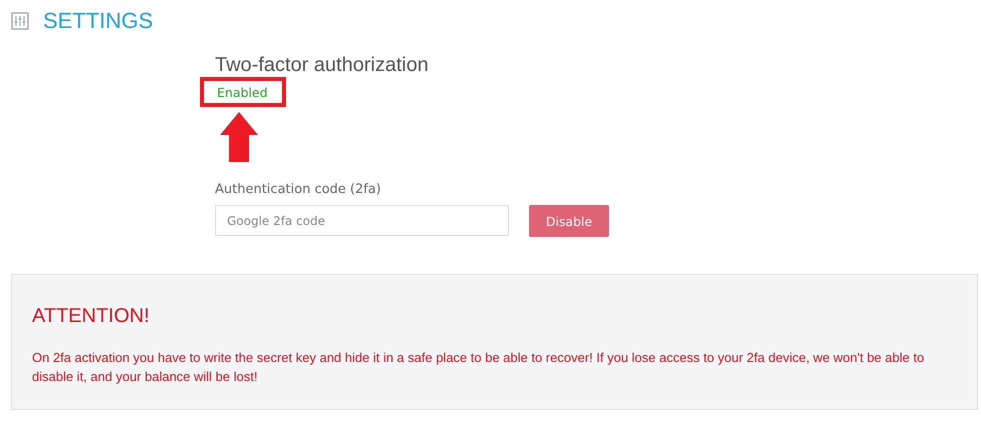 Image resolution: width=981 pixels, height=431 pixels. I want to click on notice-title: ATTENTION!, so click(91, 316).